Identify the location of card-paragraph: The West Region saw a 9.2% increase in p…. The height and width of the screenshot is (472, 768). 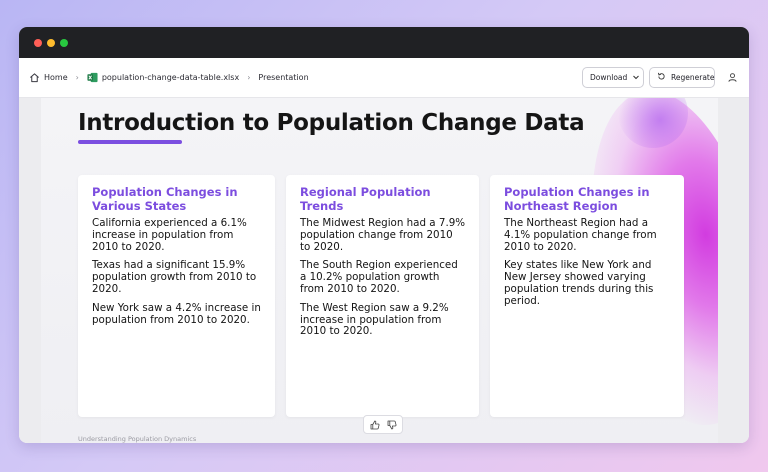
(374, 319).